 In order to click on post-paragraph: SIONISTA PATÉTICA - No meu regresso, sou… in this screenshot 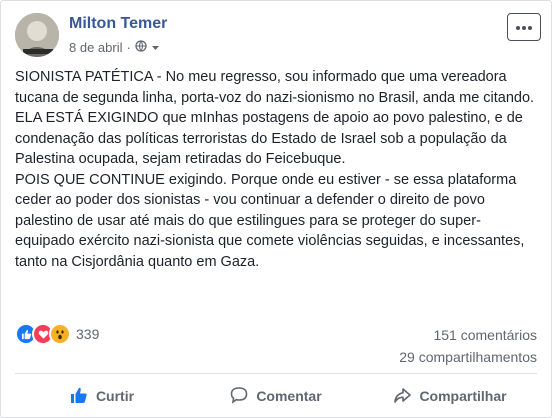, I will do `click(275, 87)`.